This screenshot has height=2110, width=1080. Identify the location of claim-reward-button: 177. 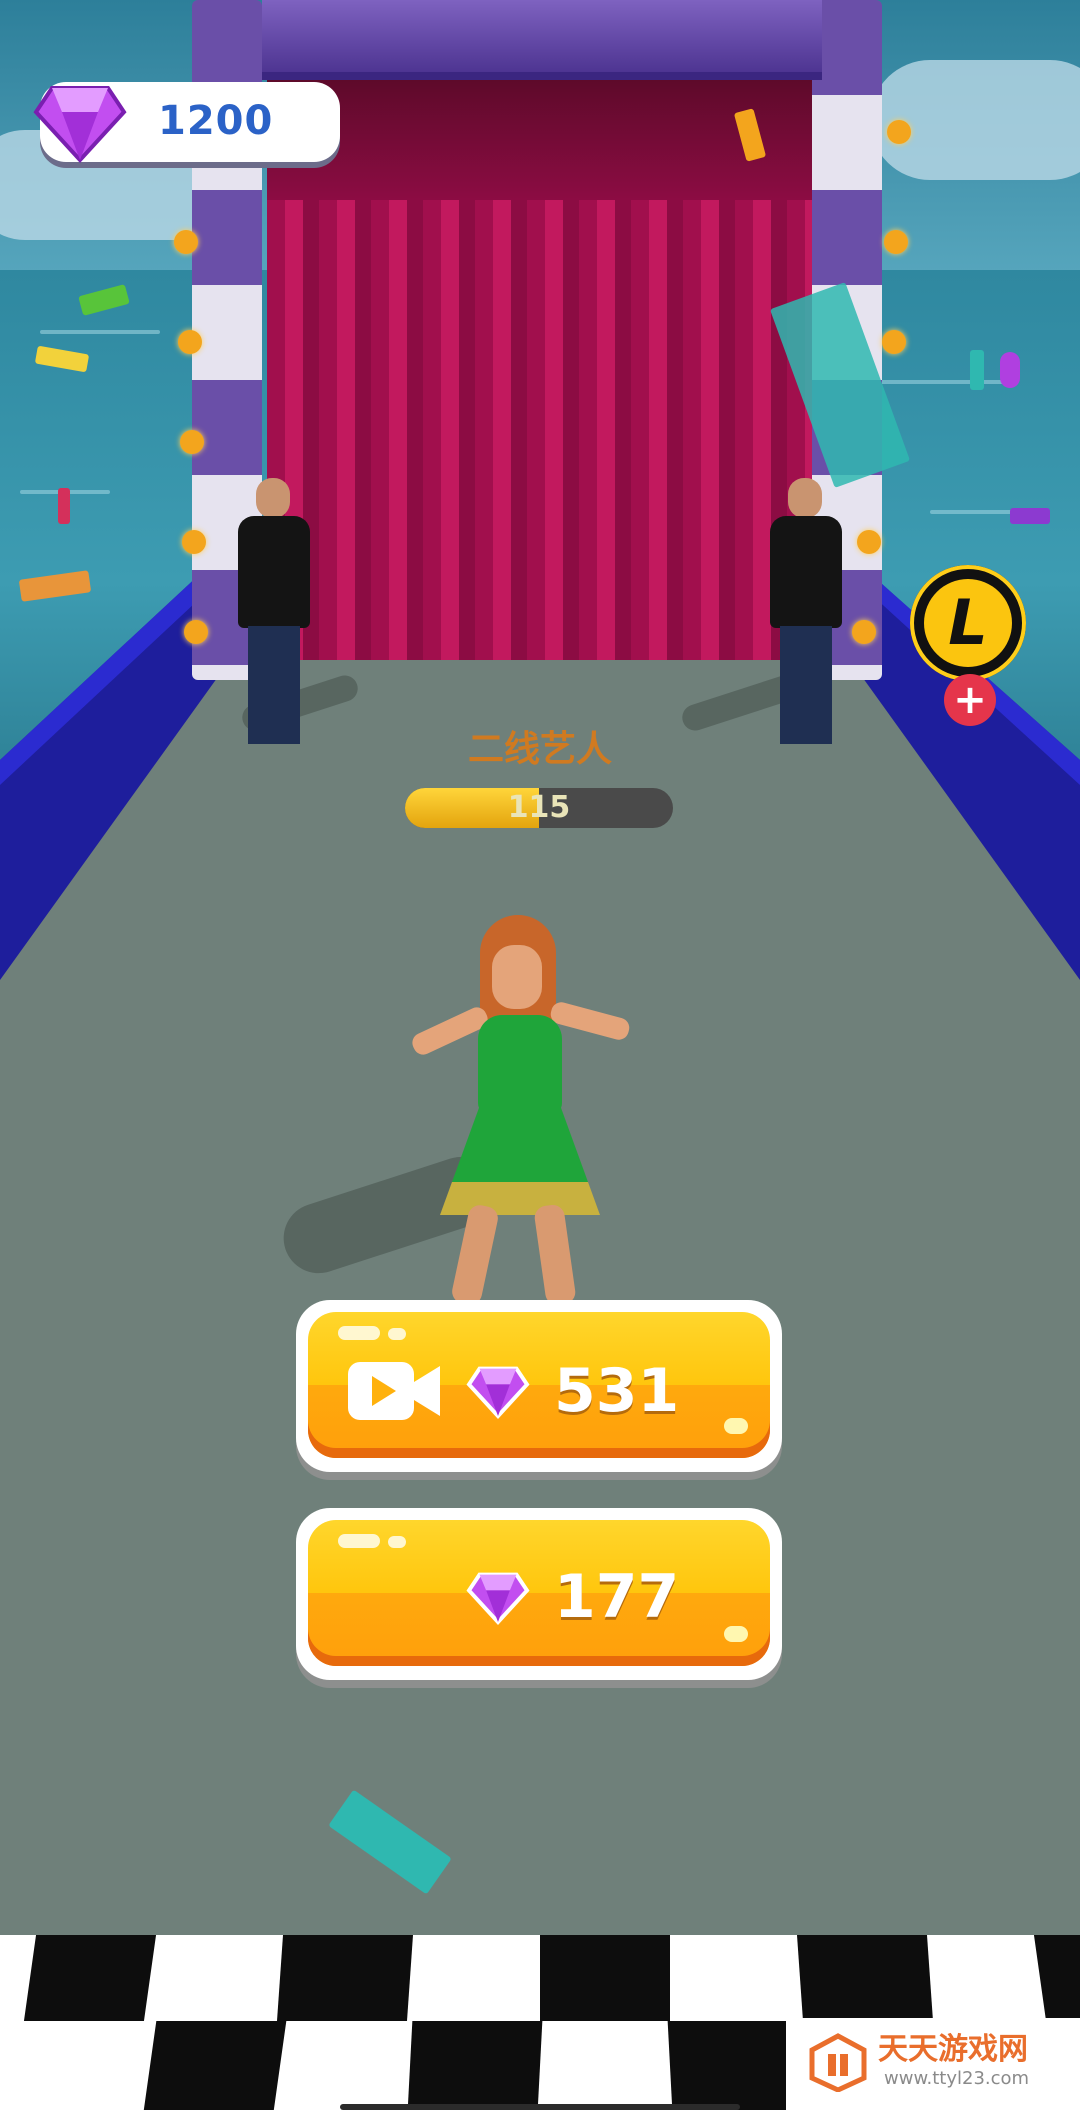
(539, 1594).